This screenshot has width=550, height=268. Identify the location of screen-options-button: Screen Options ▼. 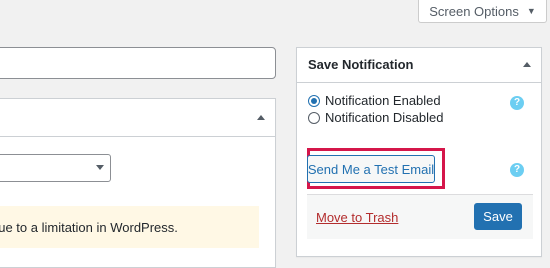
(482, 11).